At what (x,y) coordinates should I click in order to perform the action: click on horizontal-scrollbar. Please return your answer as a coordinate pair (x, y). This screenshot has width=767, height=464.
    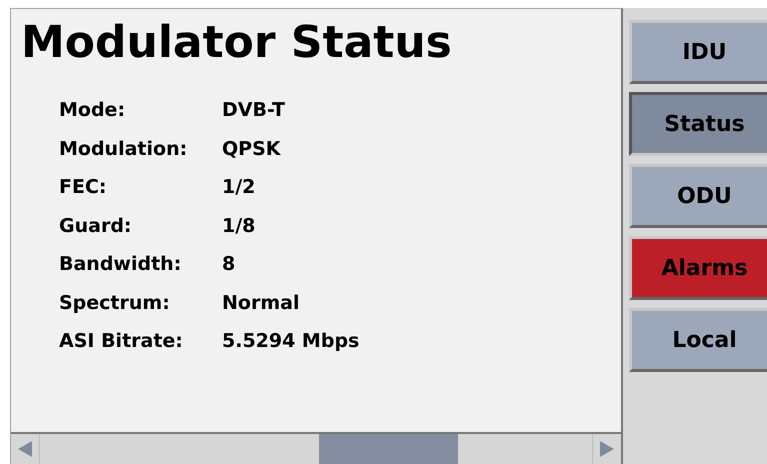
    Looking at the image, I should click on (316, 448).